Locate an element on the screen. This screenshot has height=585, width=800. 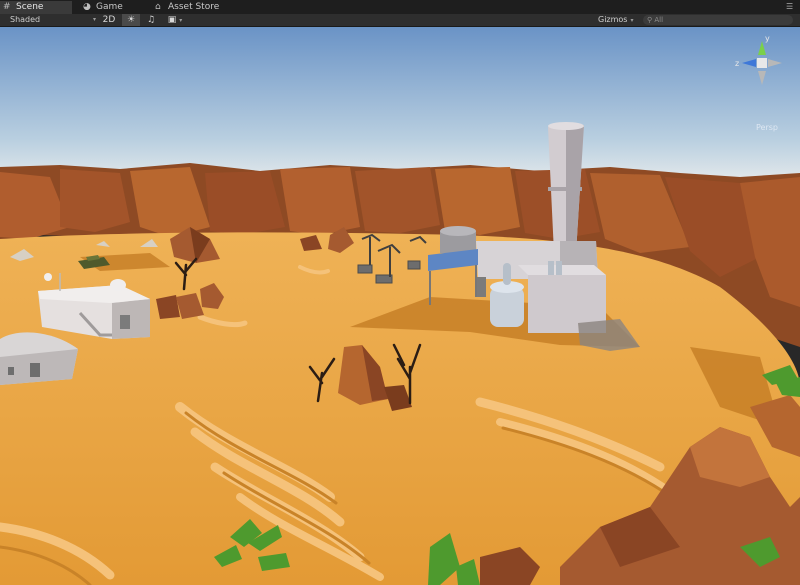
tab-asset-store: ⌂ Asset Store is located at coordinates (197, 7).